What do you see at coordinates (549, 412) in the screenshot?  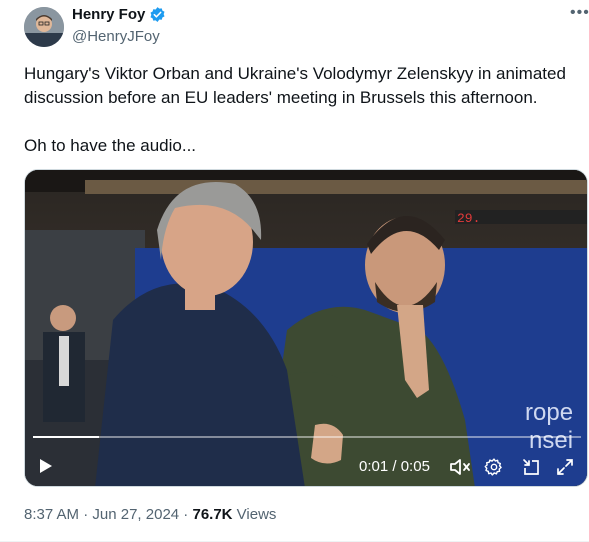 I see `backdrop-text-1: rope` at bounding box center [549, 412].